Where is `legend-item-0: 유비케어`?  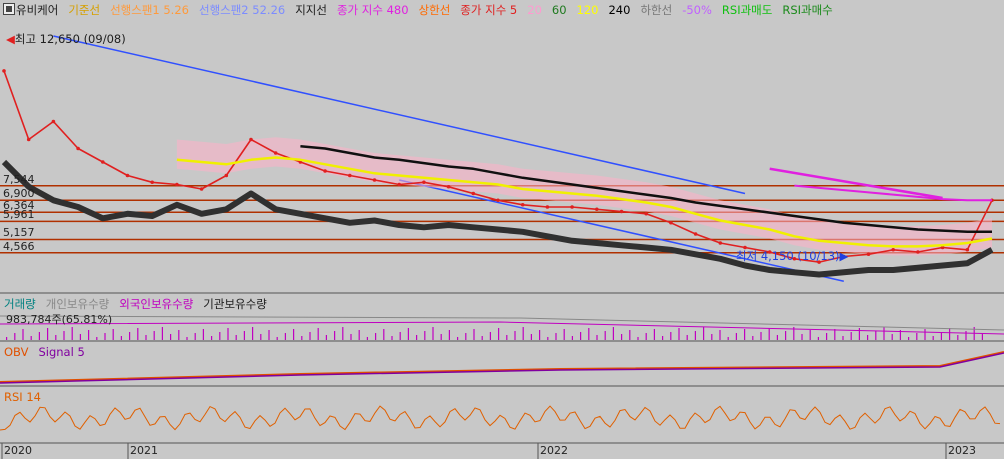
legend-item-0: 유비케어 is located at coordinates (37, 10).